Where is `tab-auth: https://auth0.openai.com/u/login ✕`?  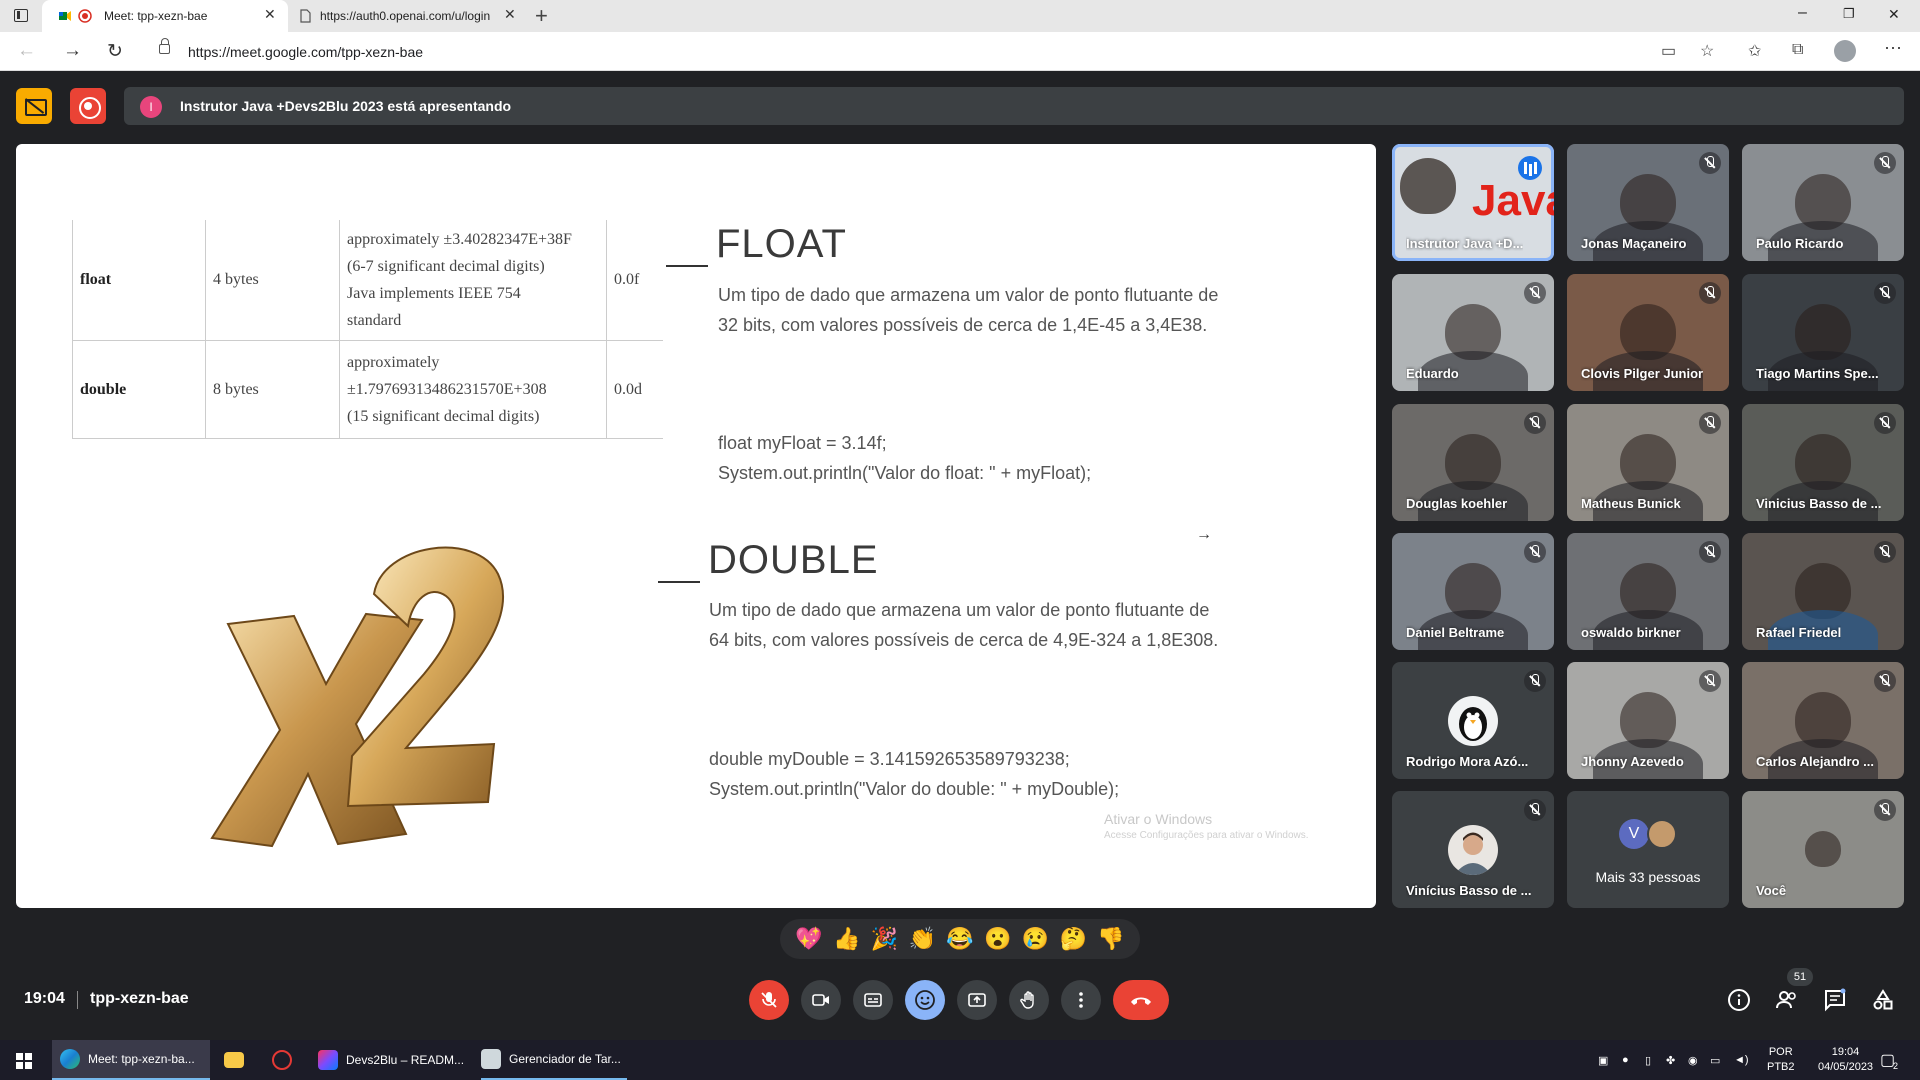
tab-auth: https://auth0.openai.com/u/login ✕ is located at coordinates (410, 16).